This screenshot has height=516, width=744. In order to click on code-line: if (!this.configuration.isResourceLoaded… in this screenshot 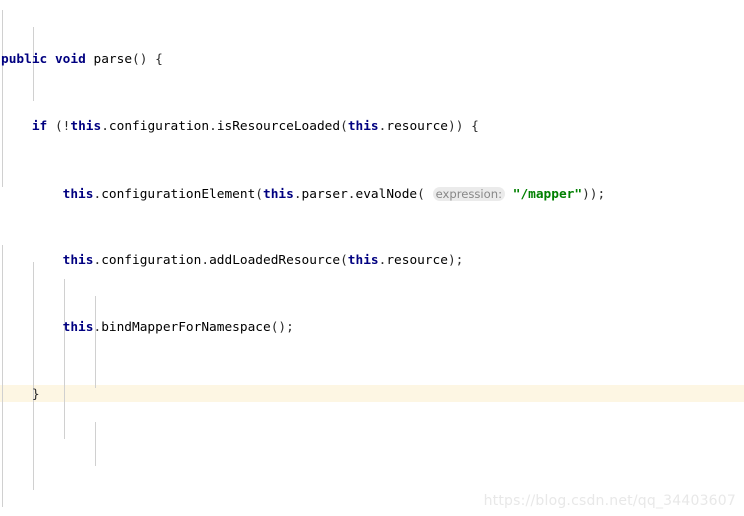, I will do `click(255, 127)`.